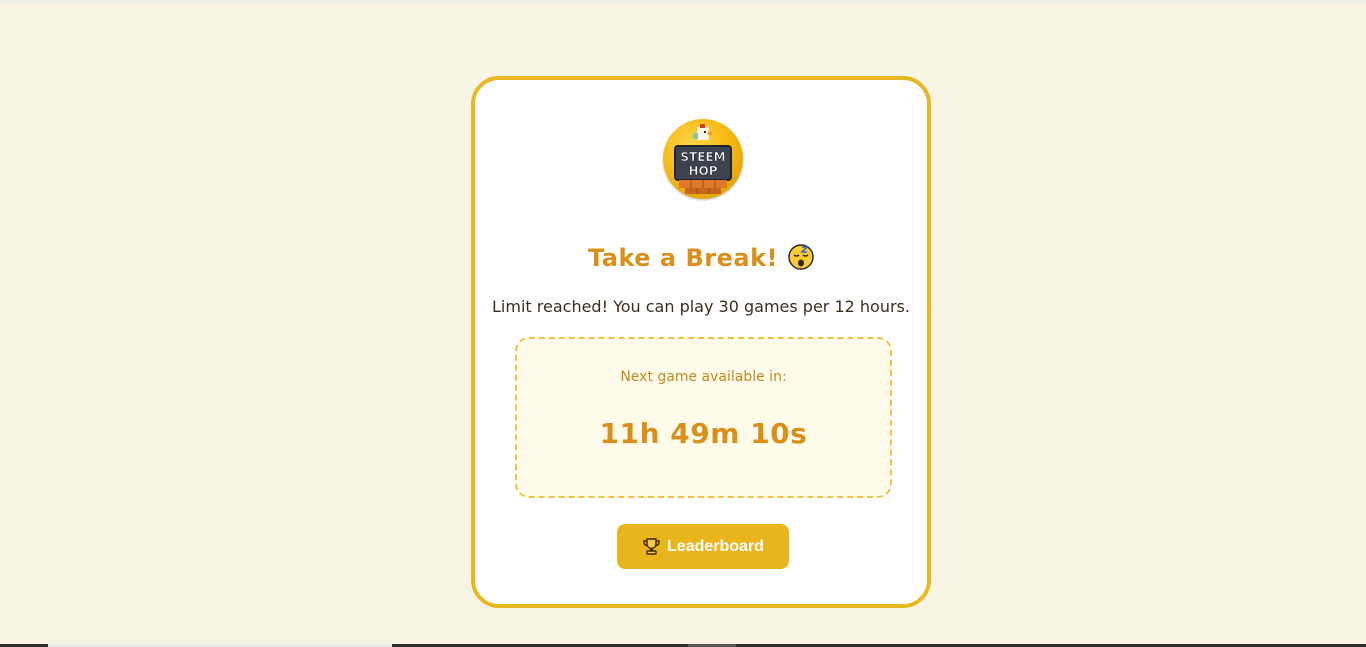 Image resolution: width=1366 pixels, height=647 pixels. I want to click on break-title-text: Take a Break!, so click(683, 258).